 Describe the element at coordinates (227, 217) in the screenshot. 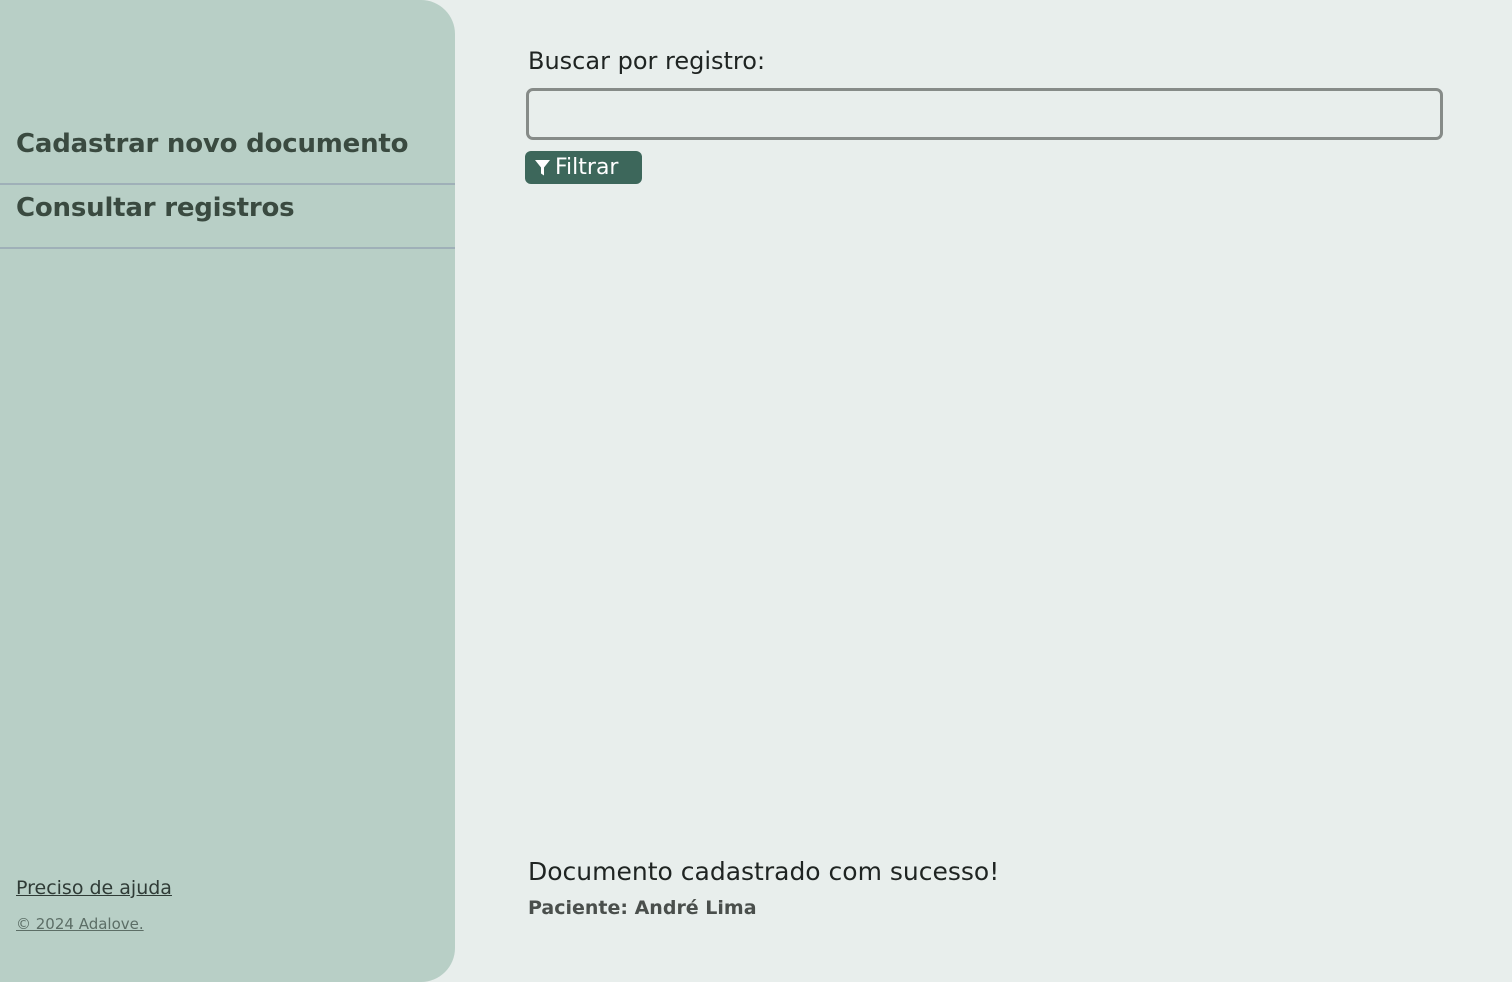

I see `sidebar-item-consultar: Consultar registros` at that location.